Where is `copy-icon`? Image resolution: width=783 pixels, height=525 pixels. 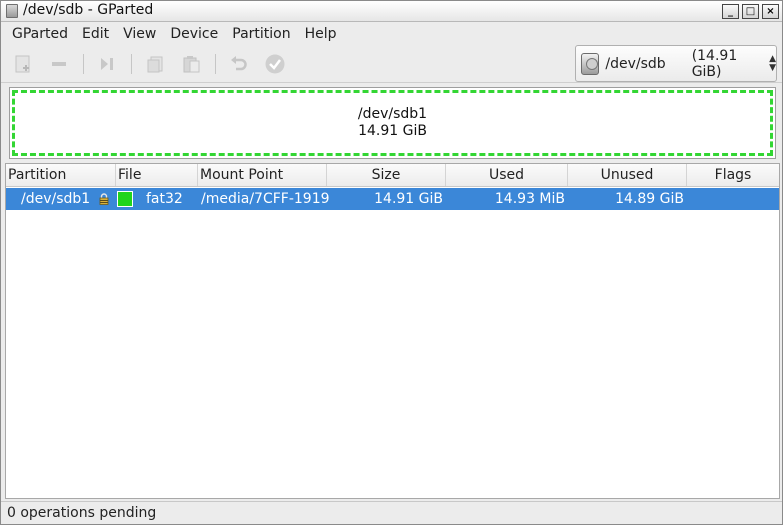
copy-icon is located at coordinates (155, 64).